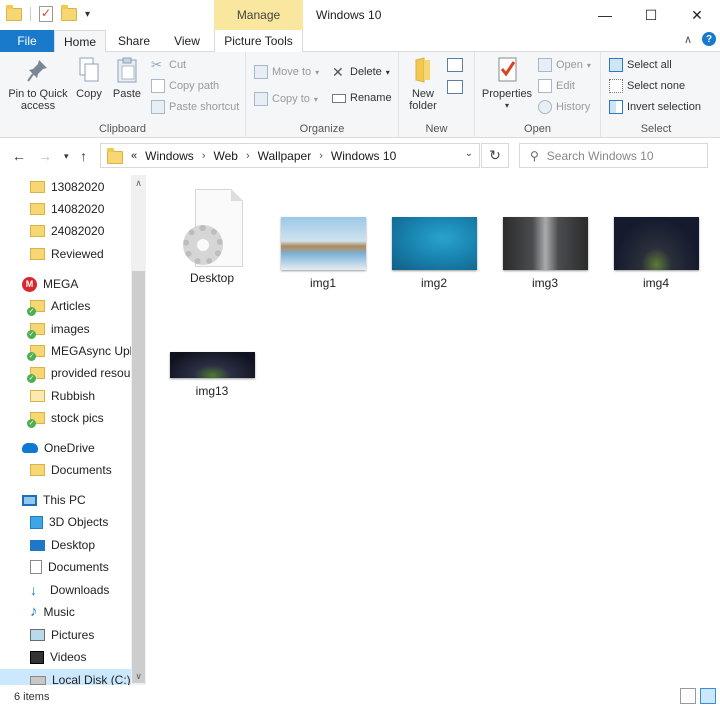 This screenshot has width=720, height=708. Describe the element at coordinates (46, 14) in the screenshot. I see `properties-icon` at that location.